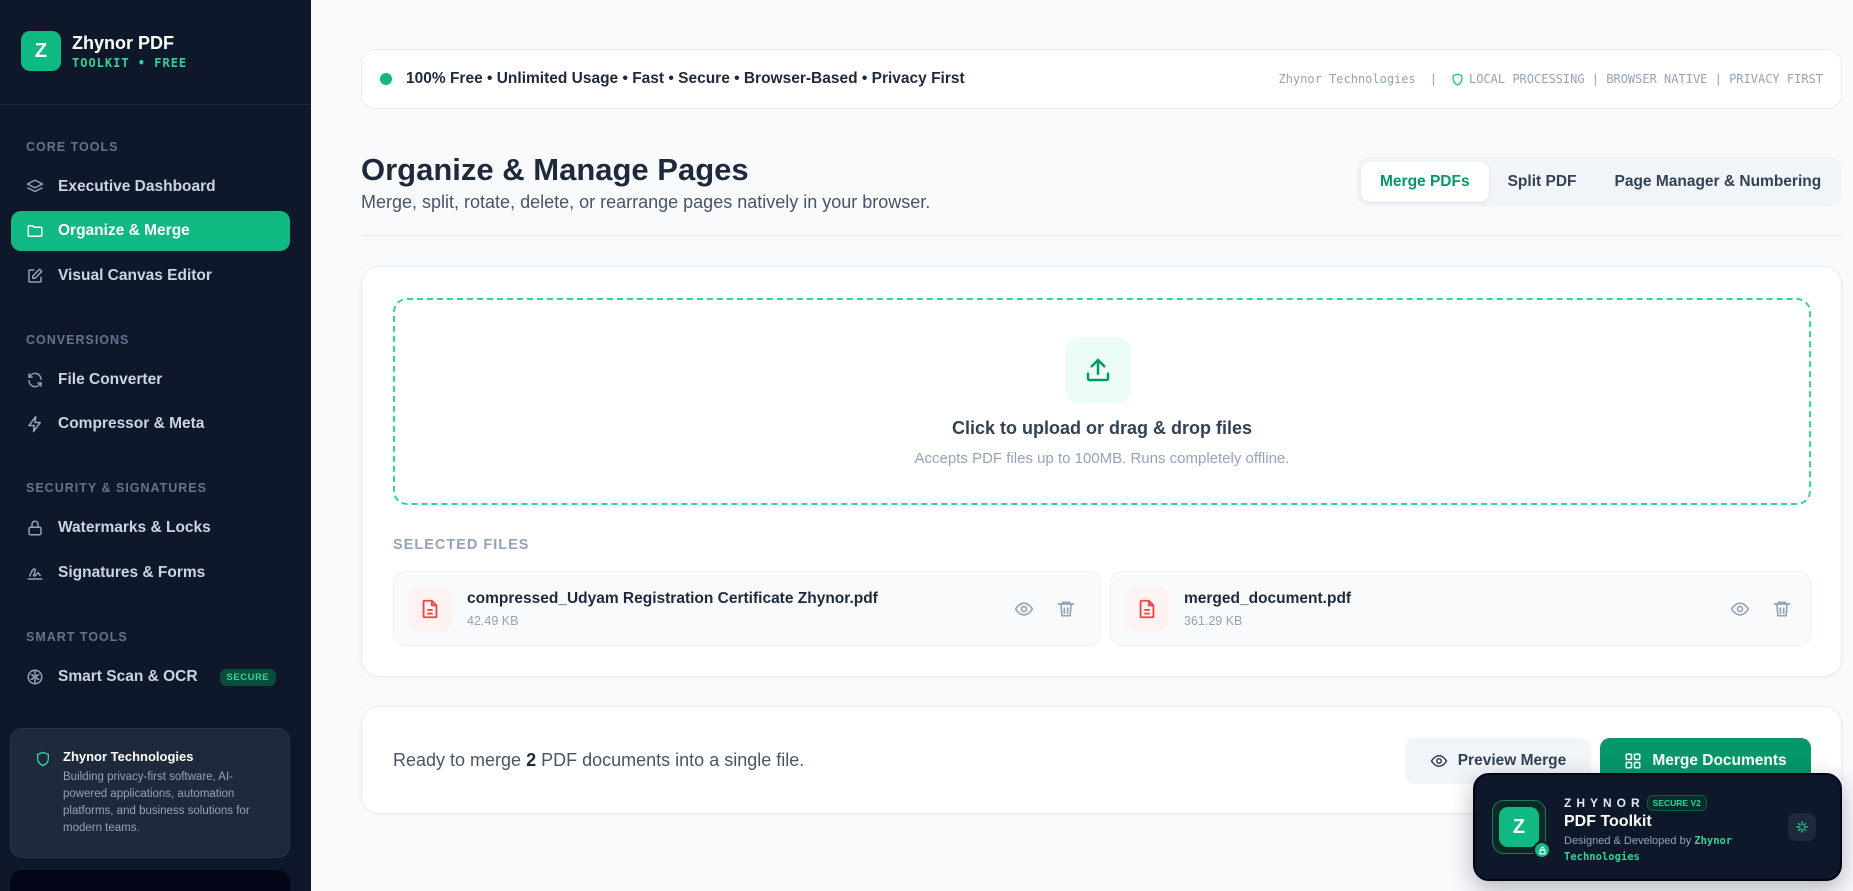  Describe the element at coordinates (134, 527) in the screenshot. I see `sidebar-item-label: Watermarks & Locks` at that location.